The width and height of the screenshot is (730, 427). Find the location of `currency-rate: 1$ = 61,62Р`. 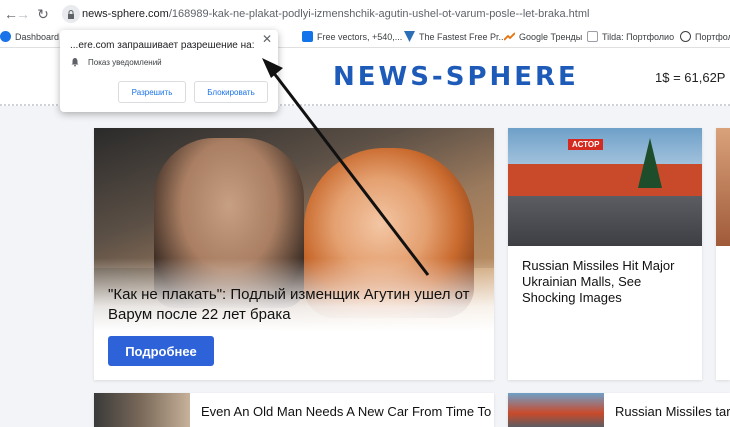

currency-rate: 1$ = 61,62Р is located at coordinates (690, 77).